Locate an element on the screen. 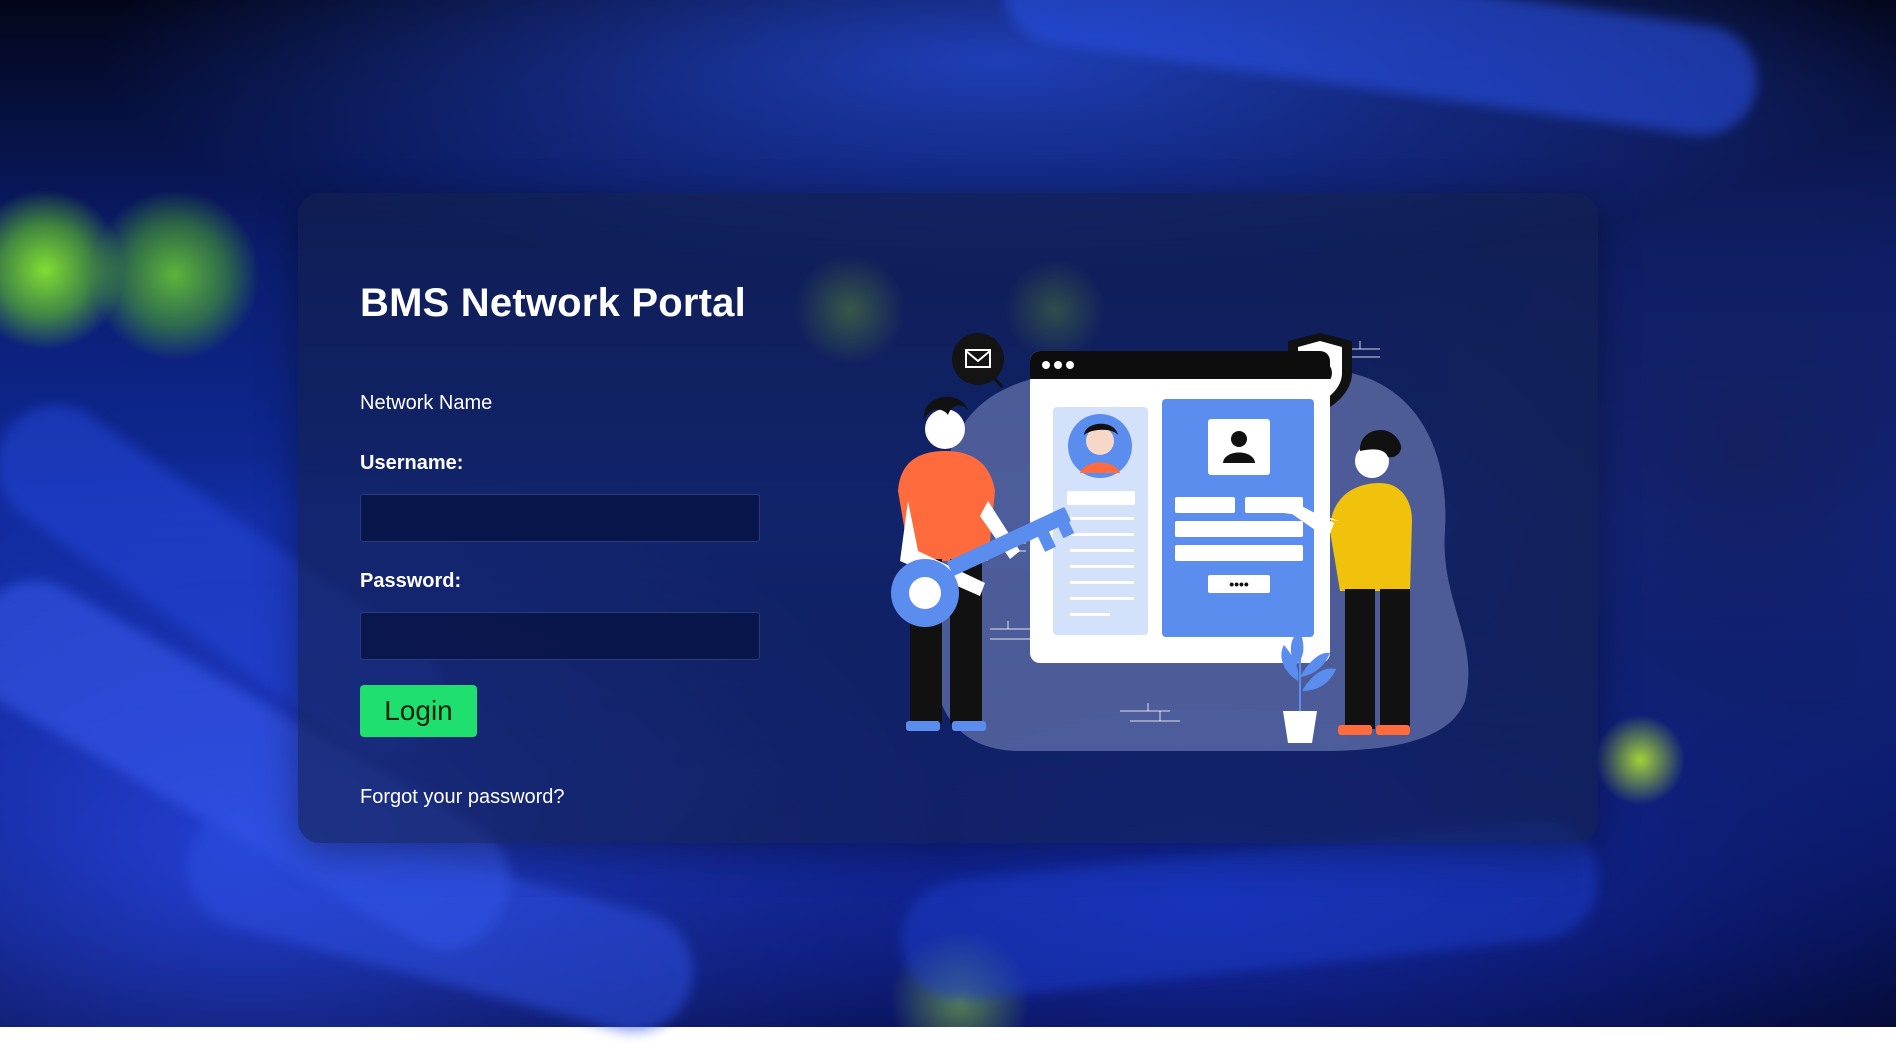 The image size is (1896, 1045). login-illustration: •••• is located at coordinates (1180, 542).